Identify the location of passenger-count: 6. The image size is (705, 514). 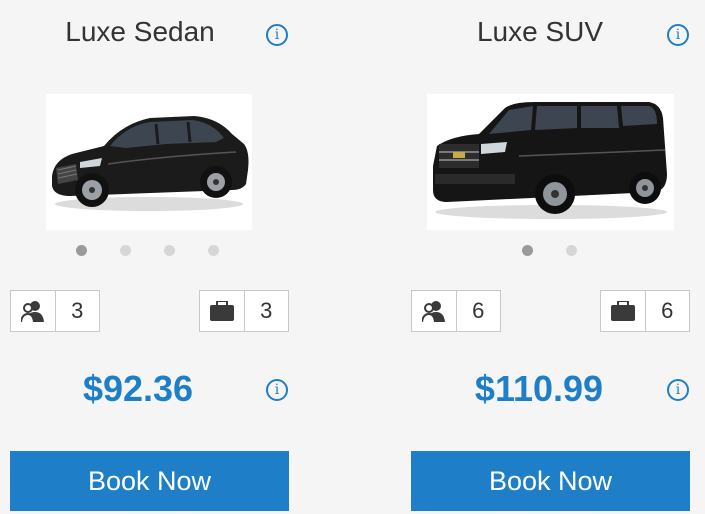
(478, 310).